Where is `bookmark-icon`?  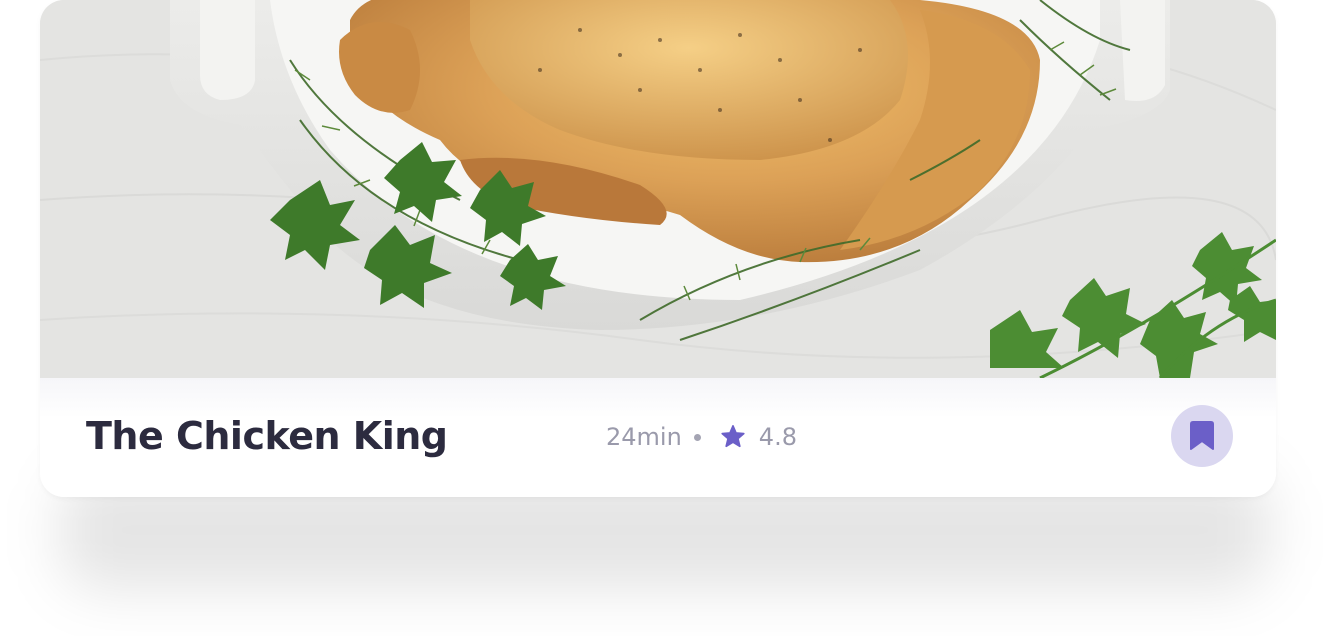 bookmark-icon is located at coordinates (1202, 435).